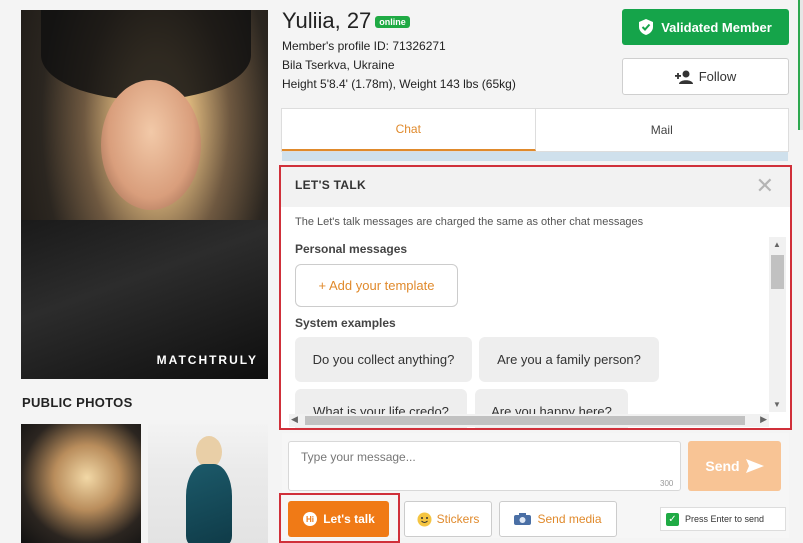 This screenshot has width=803, height=543. Describe the element at coordinates (207, 360) in the screenshot. I see `photo-watermark: MATCHTRULY` at that location.